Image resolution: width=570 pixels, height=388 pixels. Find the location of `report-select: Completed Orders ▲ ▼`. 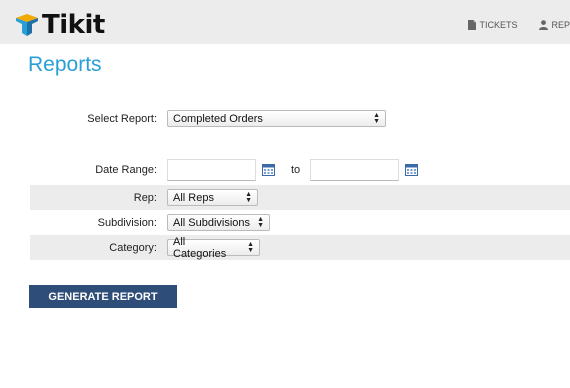

report-select: Completed Orders ▲ ▼ is located at coordinates (276, 118).